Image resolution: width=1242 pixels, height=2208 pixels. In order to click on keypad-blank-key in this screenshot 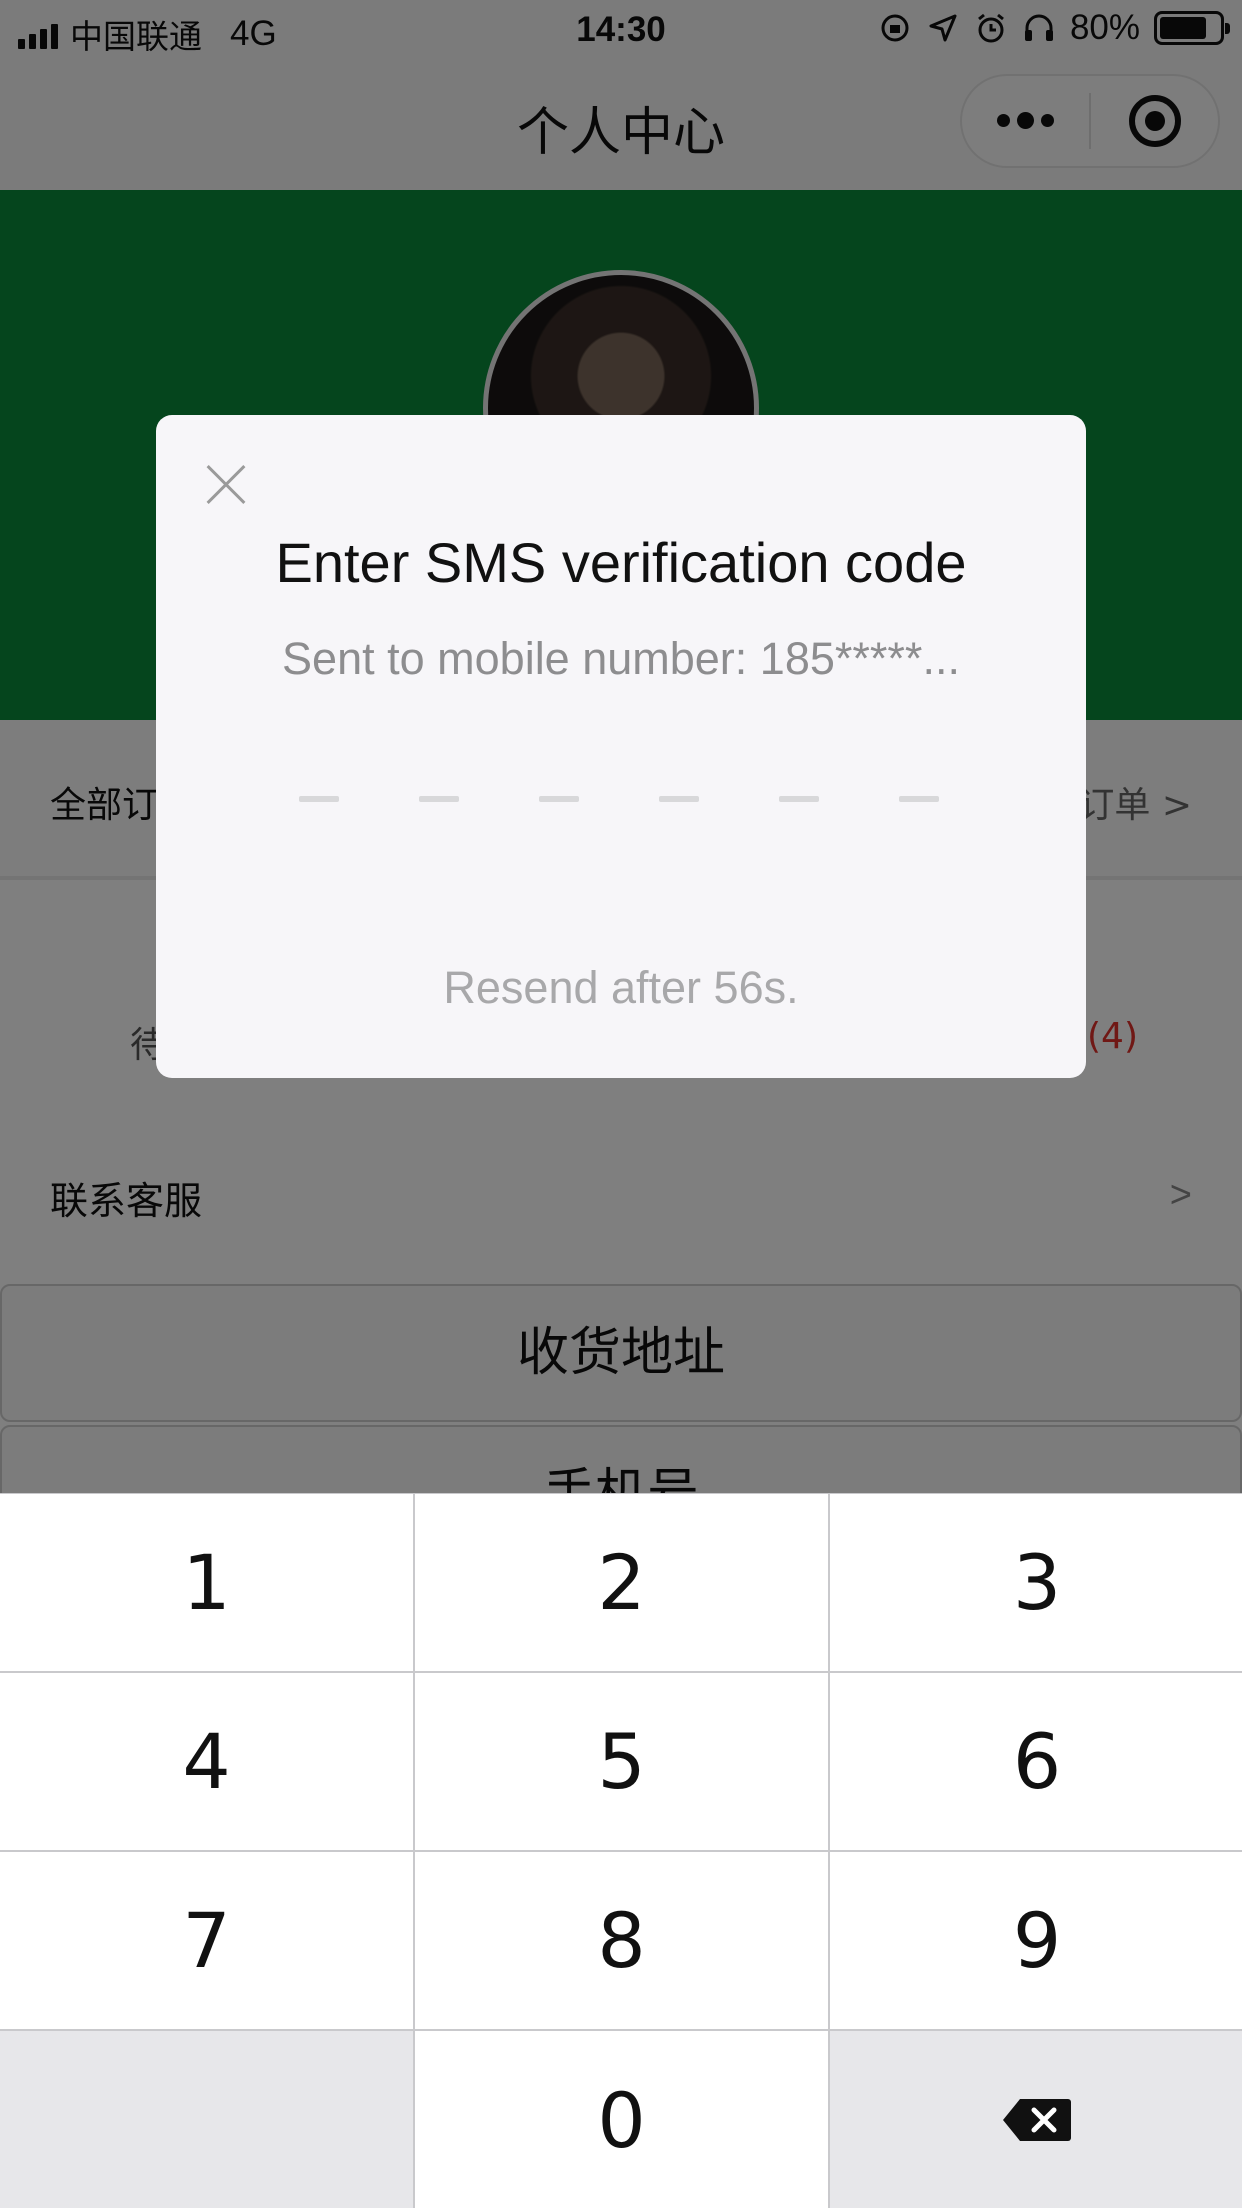, I will do `click(206, 2119)`.